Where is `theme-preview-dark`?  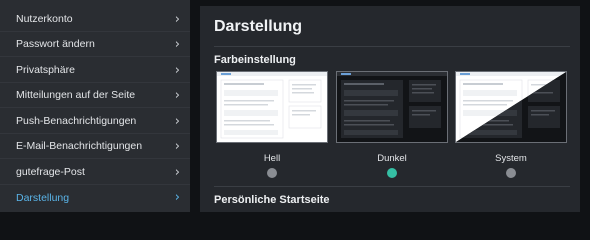 theme-preview-dark is located at coordinates (392, 107).